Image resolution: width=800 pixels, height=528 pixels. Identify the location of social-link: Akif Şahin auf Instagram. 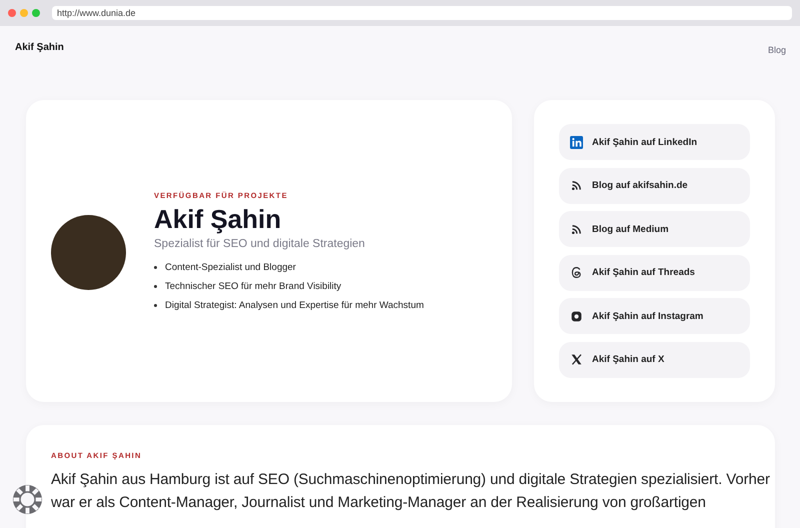
(654, 316).